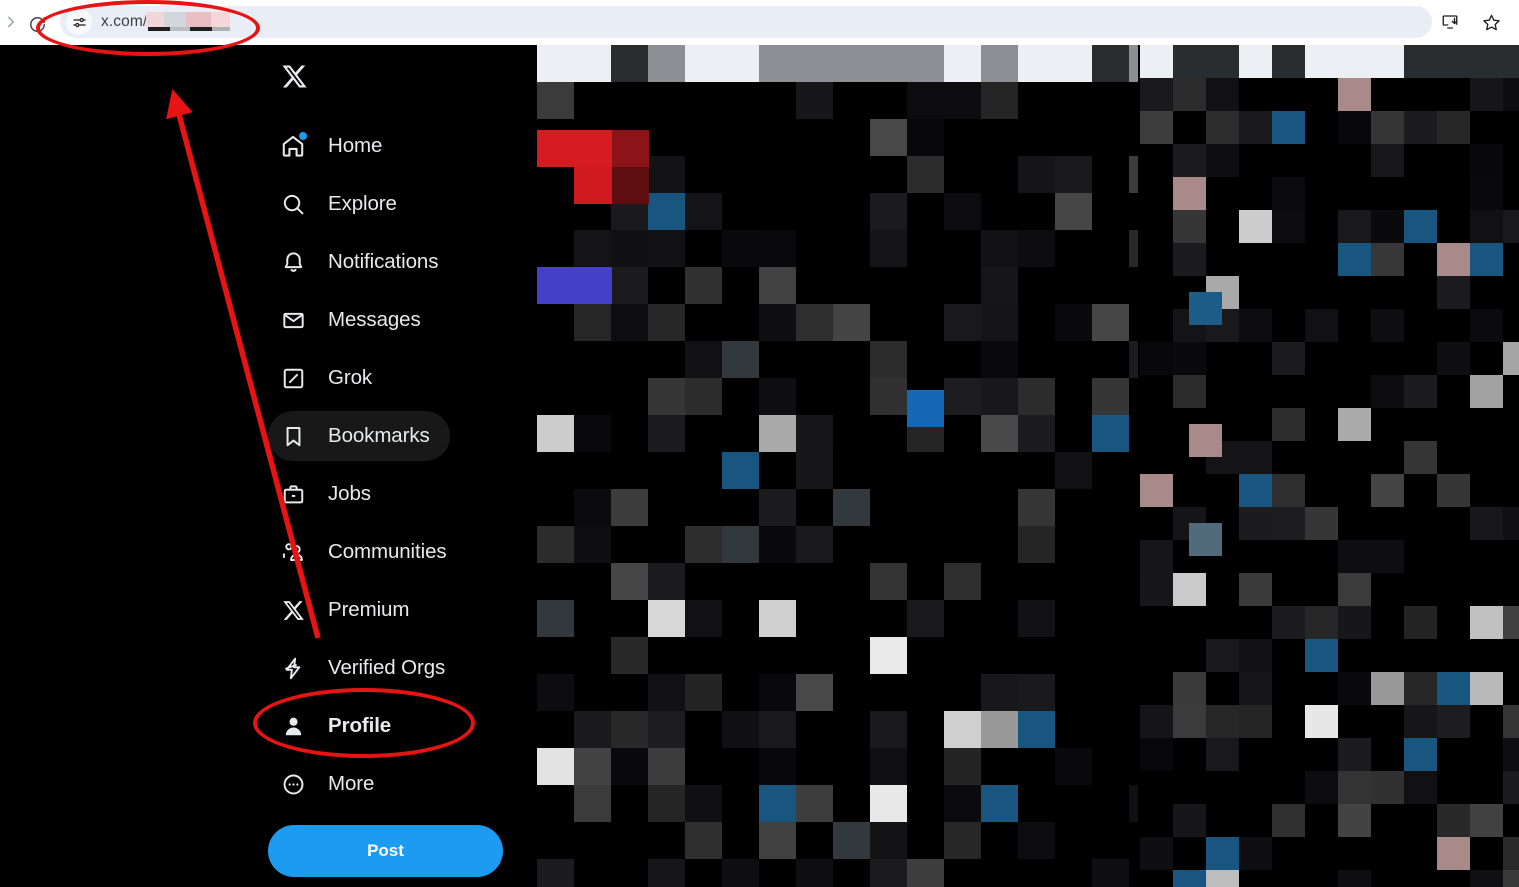 This screenshot has width=1519, height=887. I want to click on sidebar-item-label: Messages, so click(374, 319).